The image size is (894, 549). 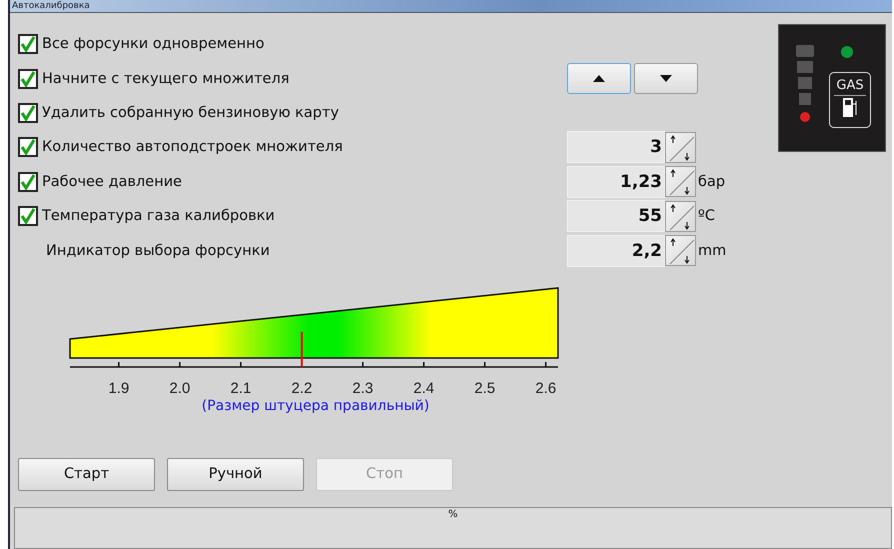 I want to click on tick-label: 2.0, so click(x=179, y=388).